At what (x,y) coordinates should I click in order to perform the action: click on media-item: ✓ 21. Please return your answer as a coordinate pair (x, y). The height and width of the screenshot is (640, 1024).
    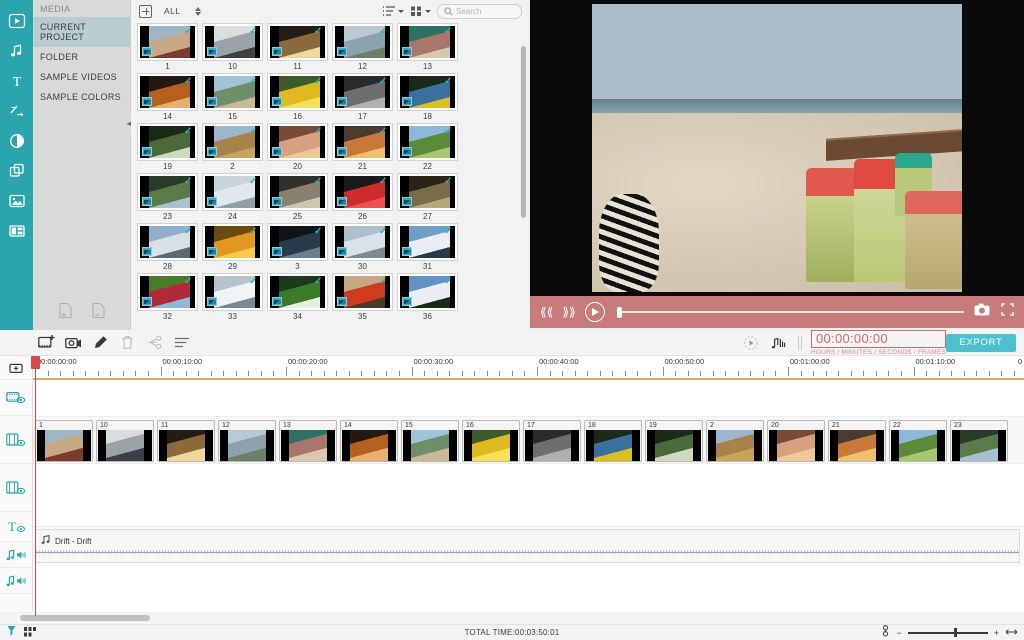
    Looking at the image, I should click on (362, 147).